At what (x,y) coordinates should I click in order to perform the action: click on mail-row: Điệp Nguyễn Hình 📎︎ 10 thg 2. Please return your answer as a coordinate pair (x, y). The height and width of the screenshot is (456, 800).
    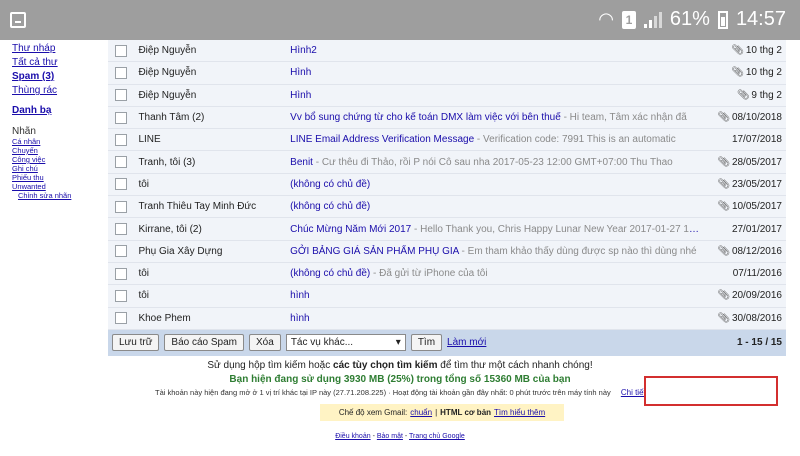
    Looking at the image, I should click on (447, 73).